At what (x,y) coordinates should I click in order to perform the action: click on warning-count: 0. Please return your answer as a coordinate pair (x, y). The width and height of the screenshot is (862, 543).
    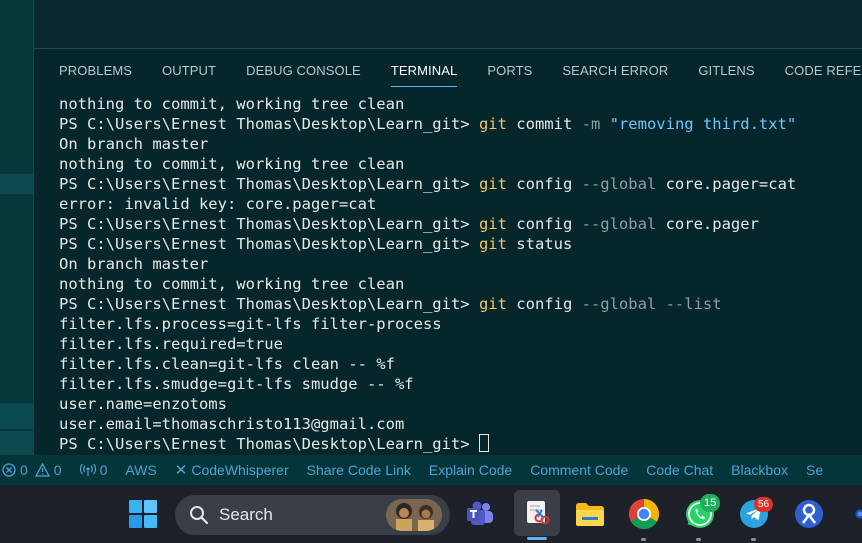
    Looking at the image, I should click on (57, 470).